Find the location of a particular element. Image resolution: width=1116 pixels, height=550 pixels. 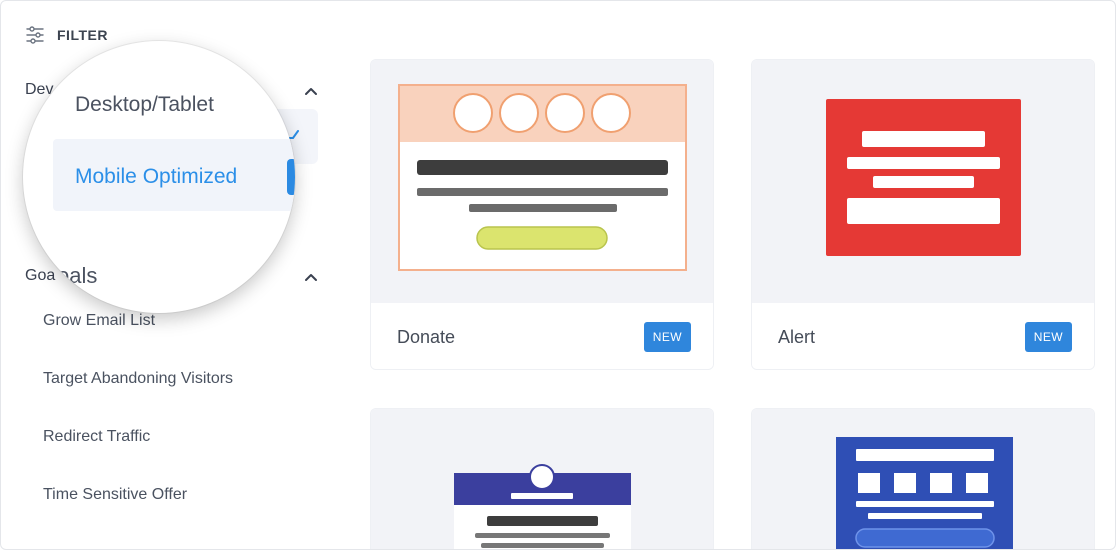

alert-preview is located at coordinates (923, 181).